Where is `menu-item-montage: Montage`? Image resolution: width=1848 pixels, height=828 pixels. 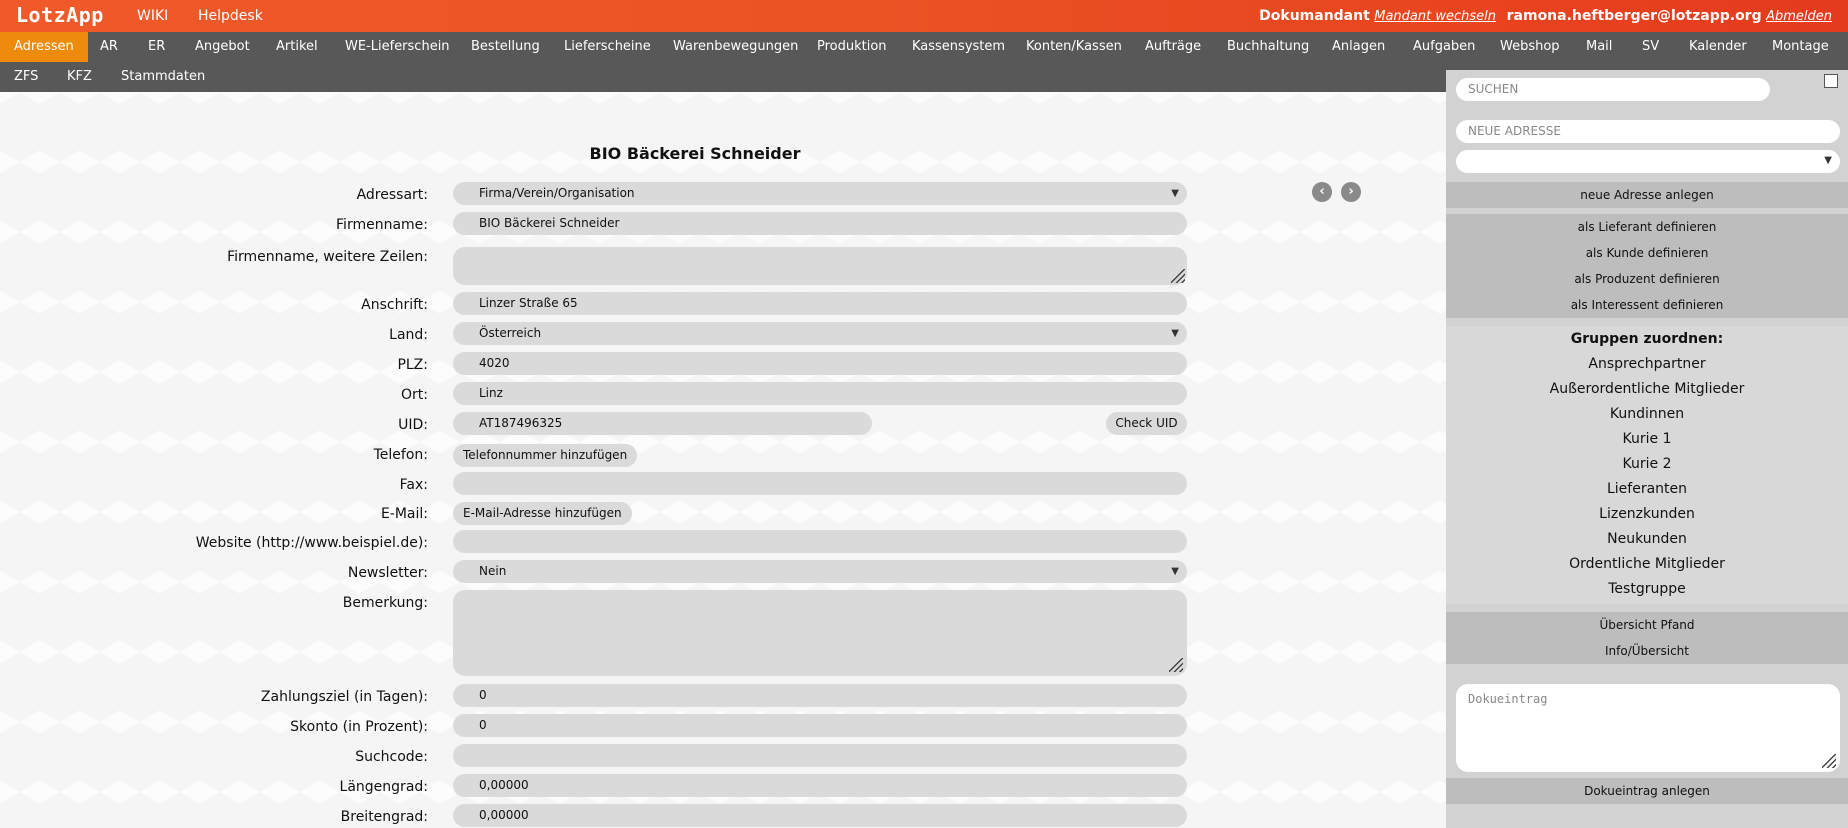 menu-item-montage: Montage is located at coordinates (1800, 47).